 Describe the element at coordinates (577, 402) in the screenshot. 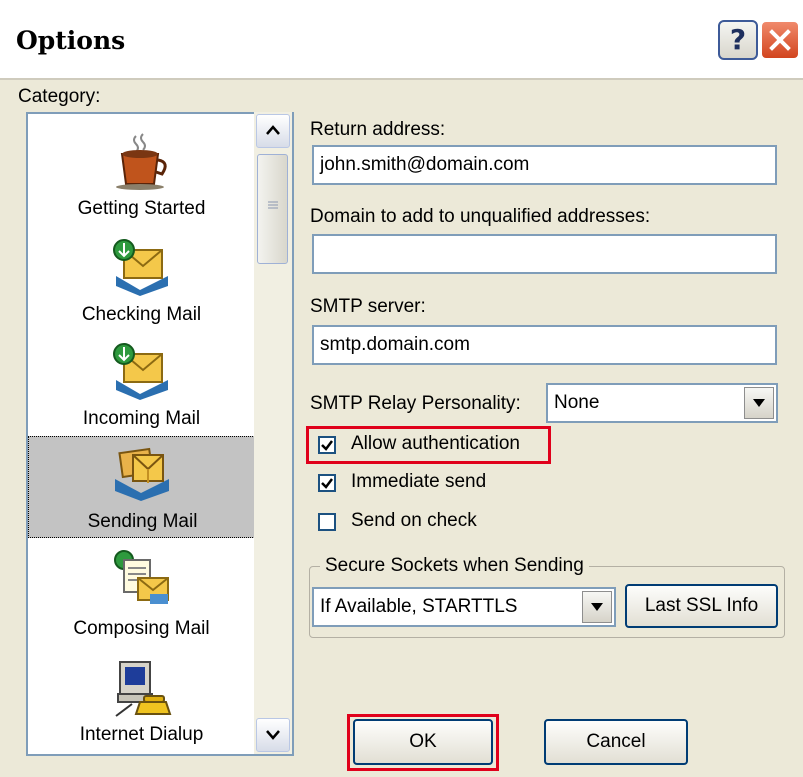

I see `relay-personality-value: None` at that location.